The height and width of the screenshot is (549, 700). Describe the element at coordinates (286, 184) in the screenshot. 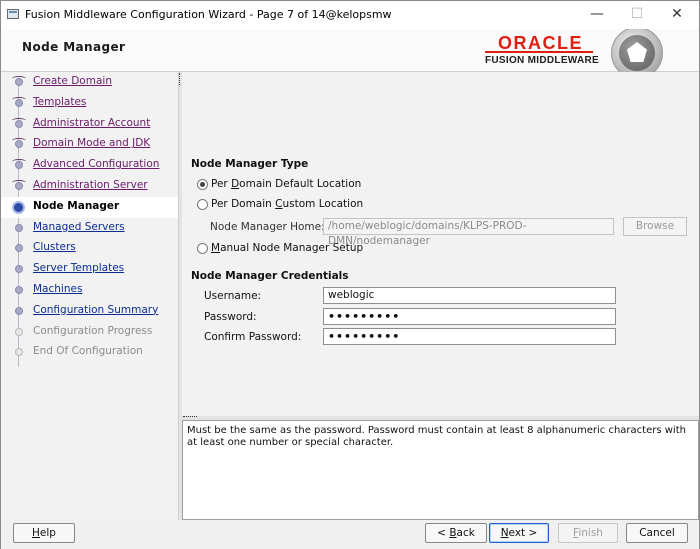

I see `radio-per-domain-default-label: Per Domain Default Location` at that location.